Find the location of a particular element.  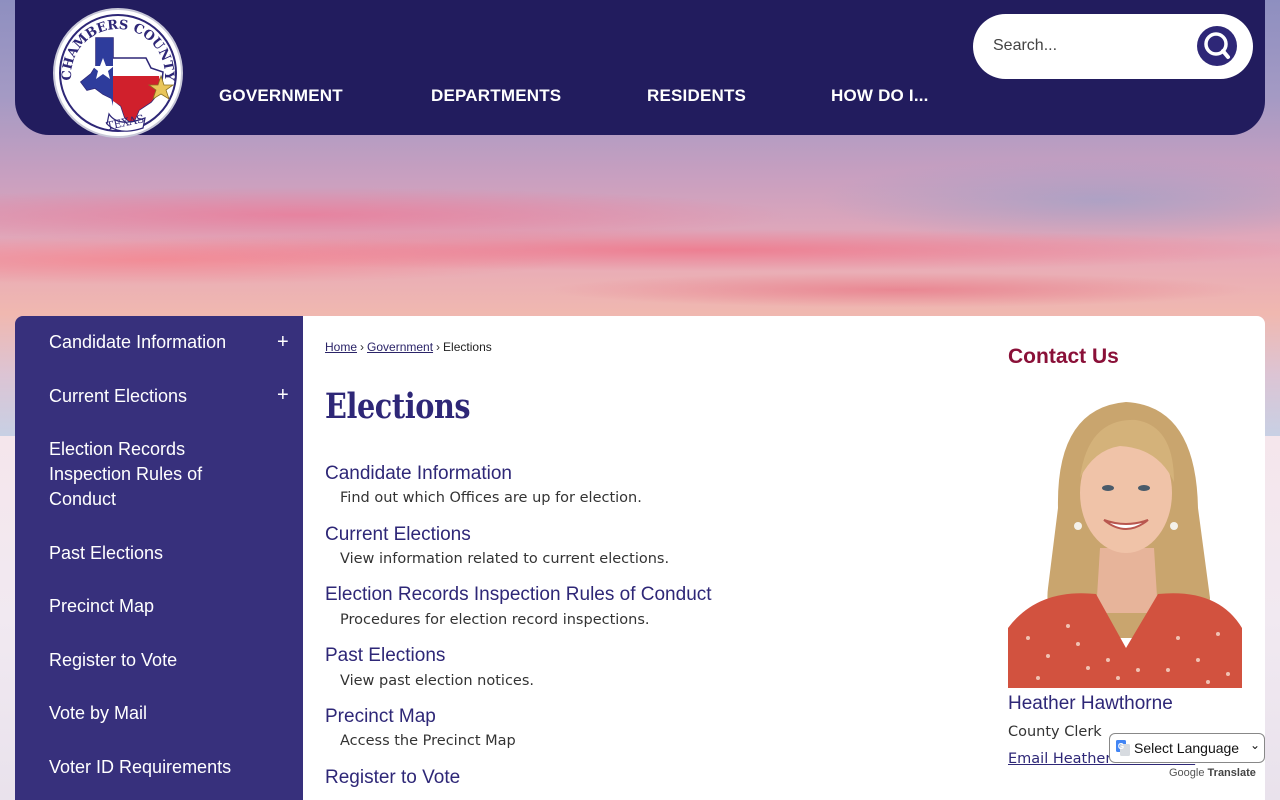

entry-link-register-to-vote: Register to Vote is located at coordinates (392, 778).